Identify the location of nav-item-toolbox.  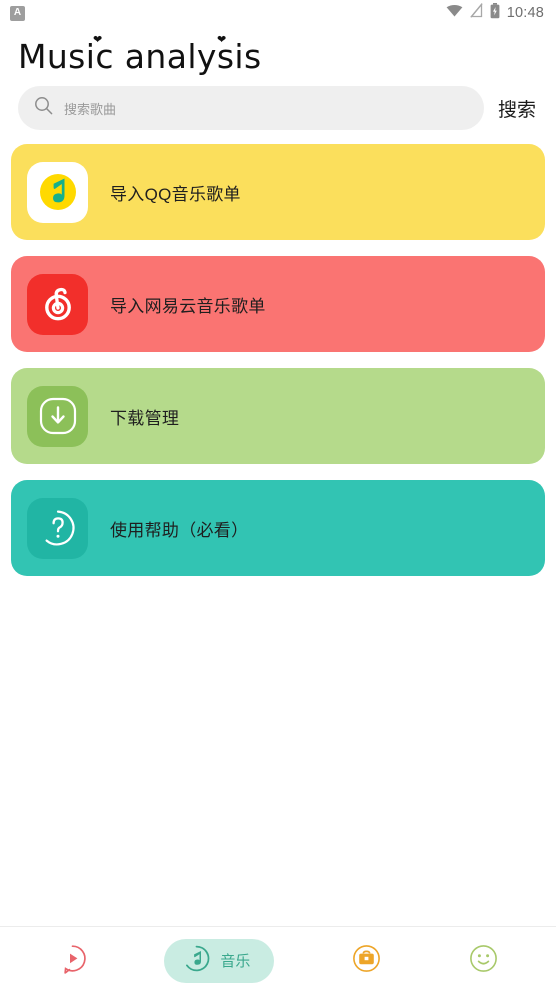
(366, 961).